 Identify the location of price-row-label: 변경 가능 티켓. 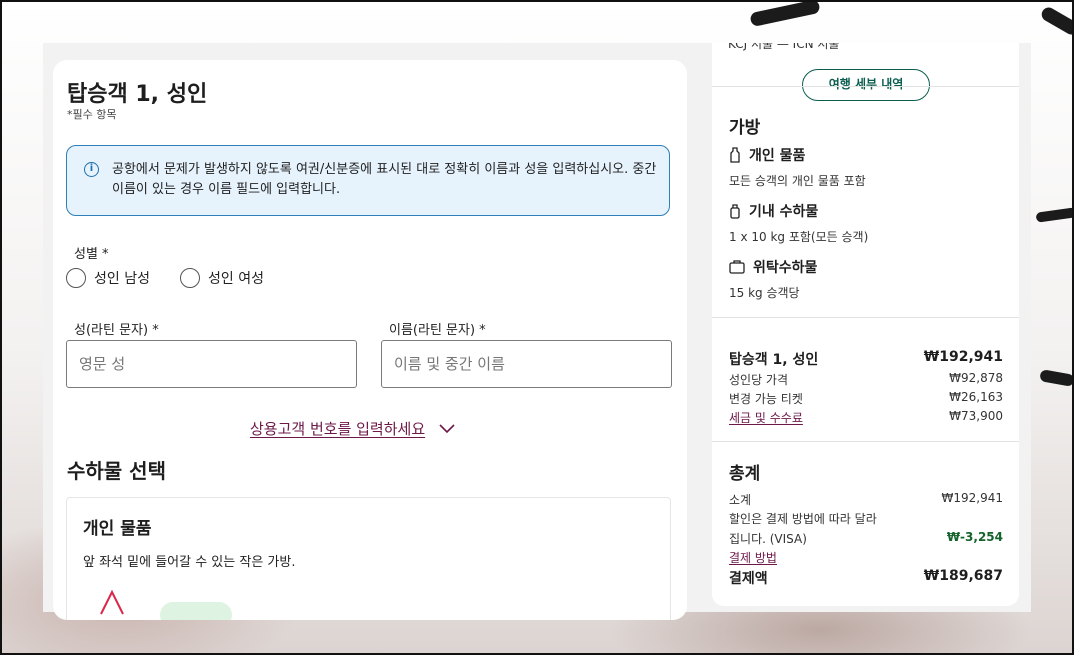
(766, 399).